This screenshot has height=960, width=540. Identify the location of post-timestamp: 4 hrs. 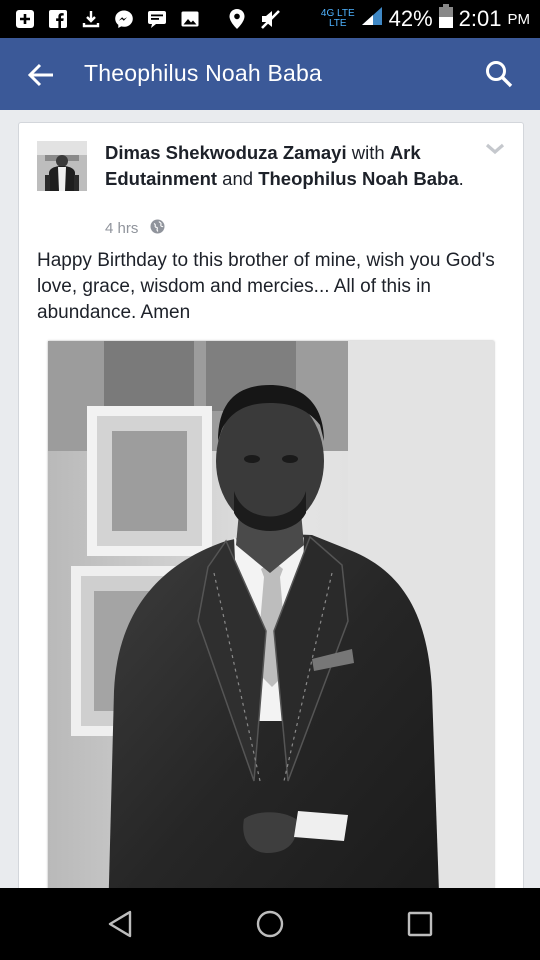
(121, 228).